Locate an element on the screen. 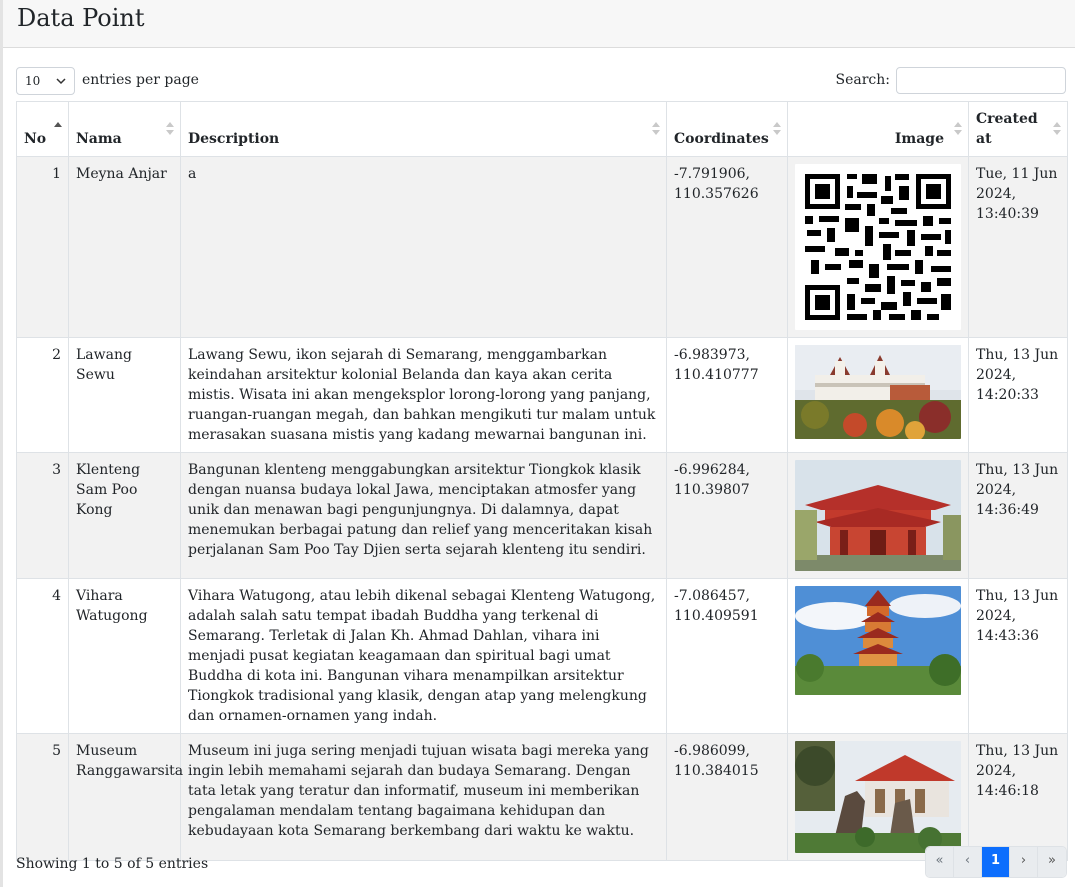 The image size is (1075, 887). cell-description: a is located at coordinates (423, 247).